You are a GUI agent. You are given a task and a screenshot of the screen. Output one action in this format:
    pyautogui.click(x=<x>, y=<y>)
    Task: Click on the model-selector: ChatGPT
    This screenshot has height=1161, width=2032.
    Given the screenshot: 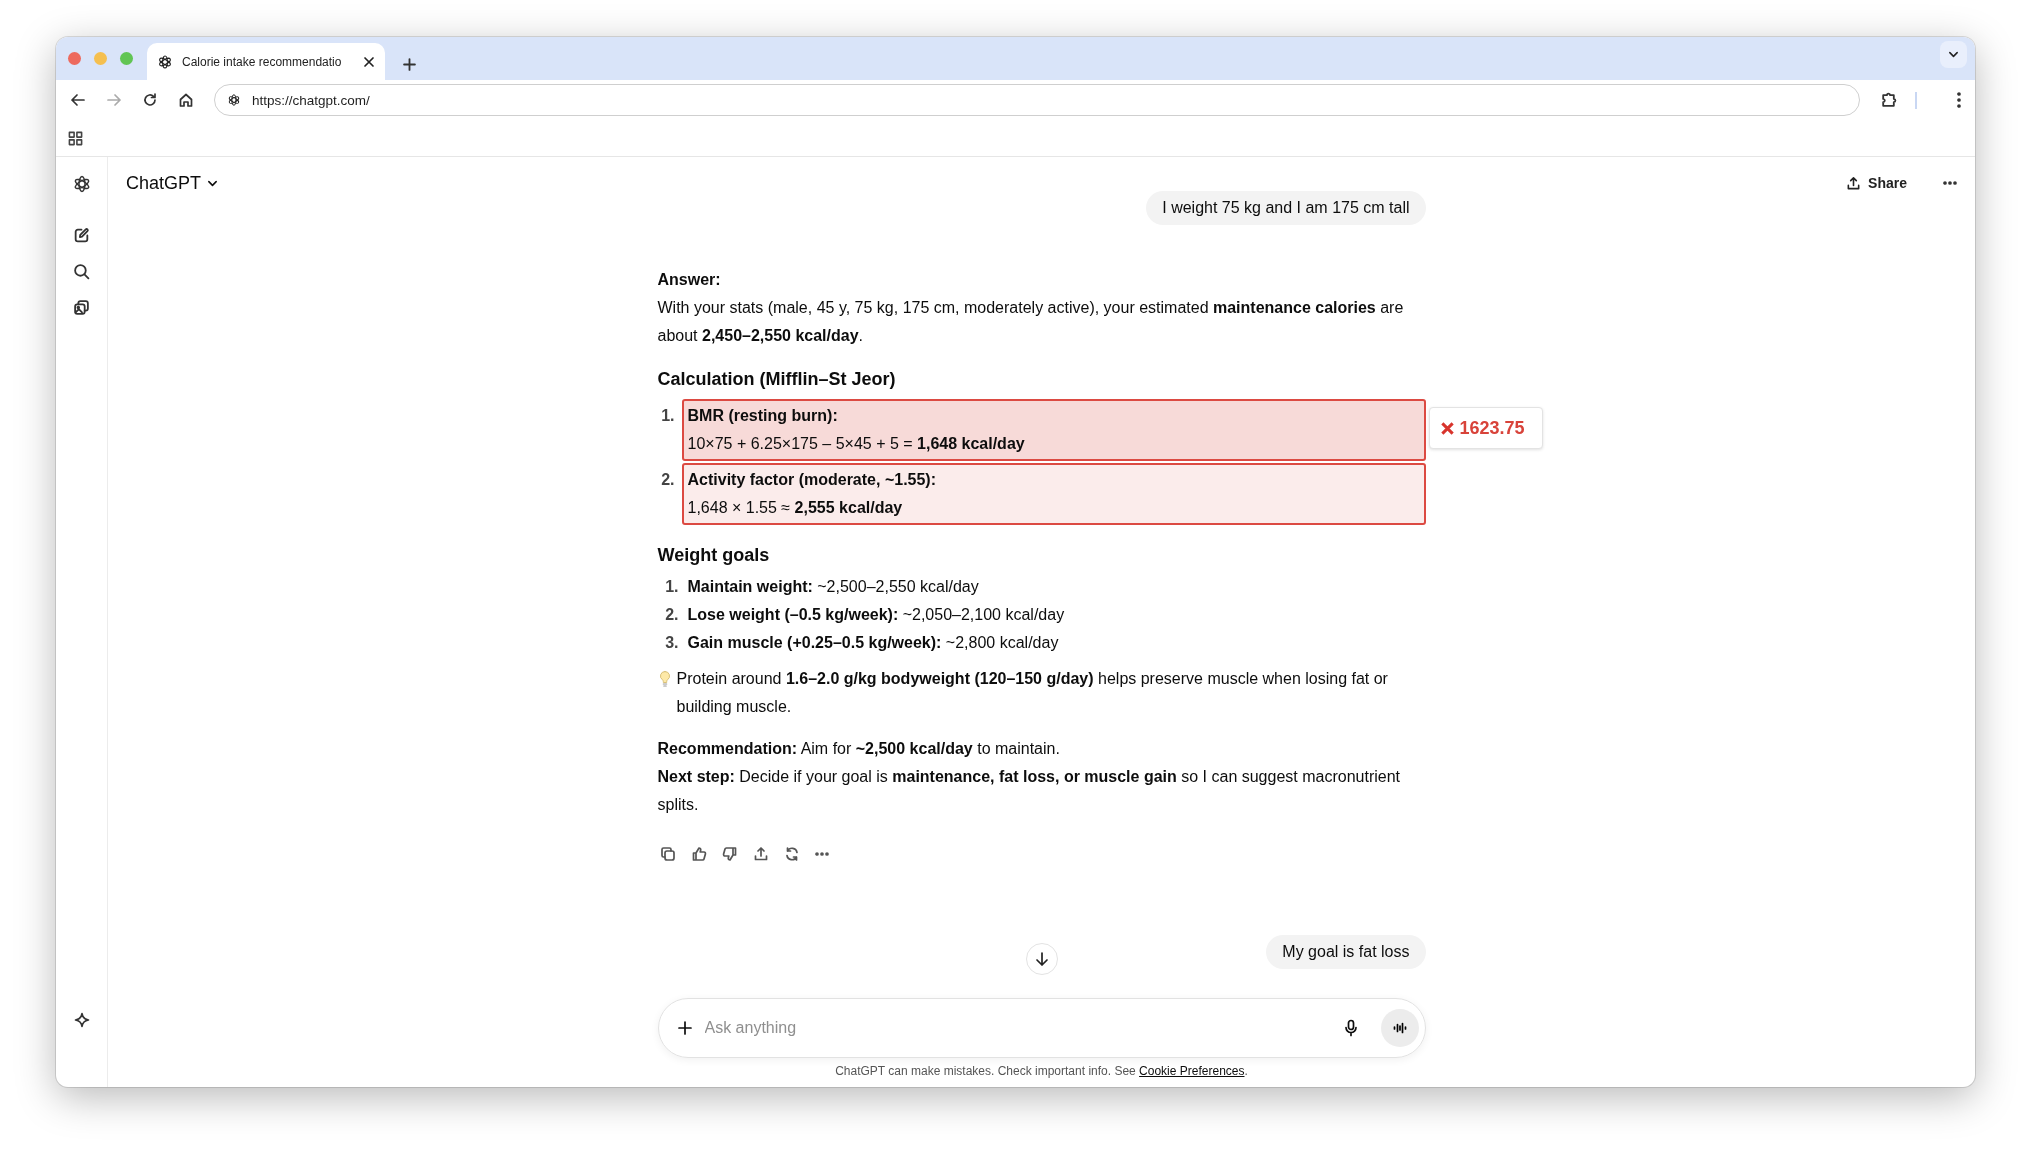 What is the action you would take?
    pyautogui.click(x=172, y=183)
    